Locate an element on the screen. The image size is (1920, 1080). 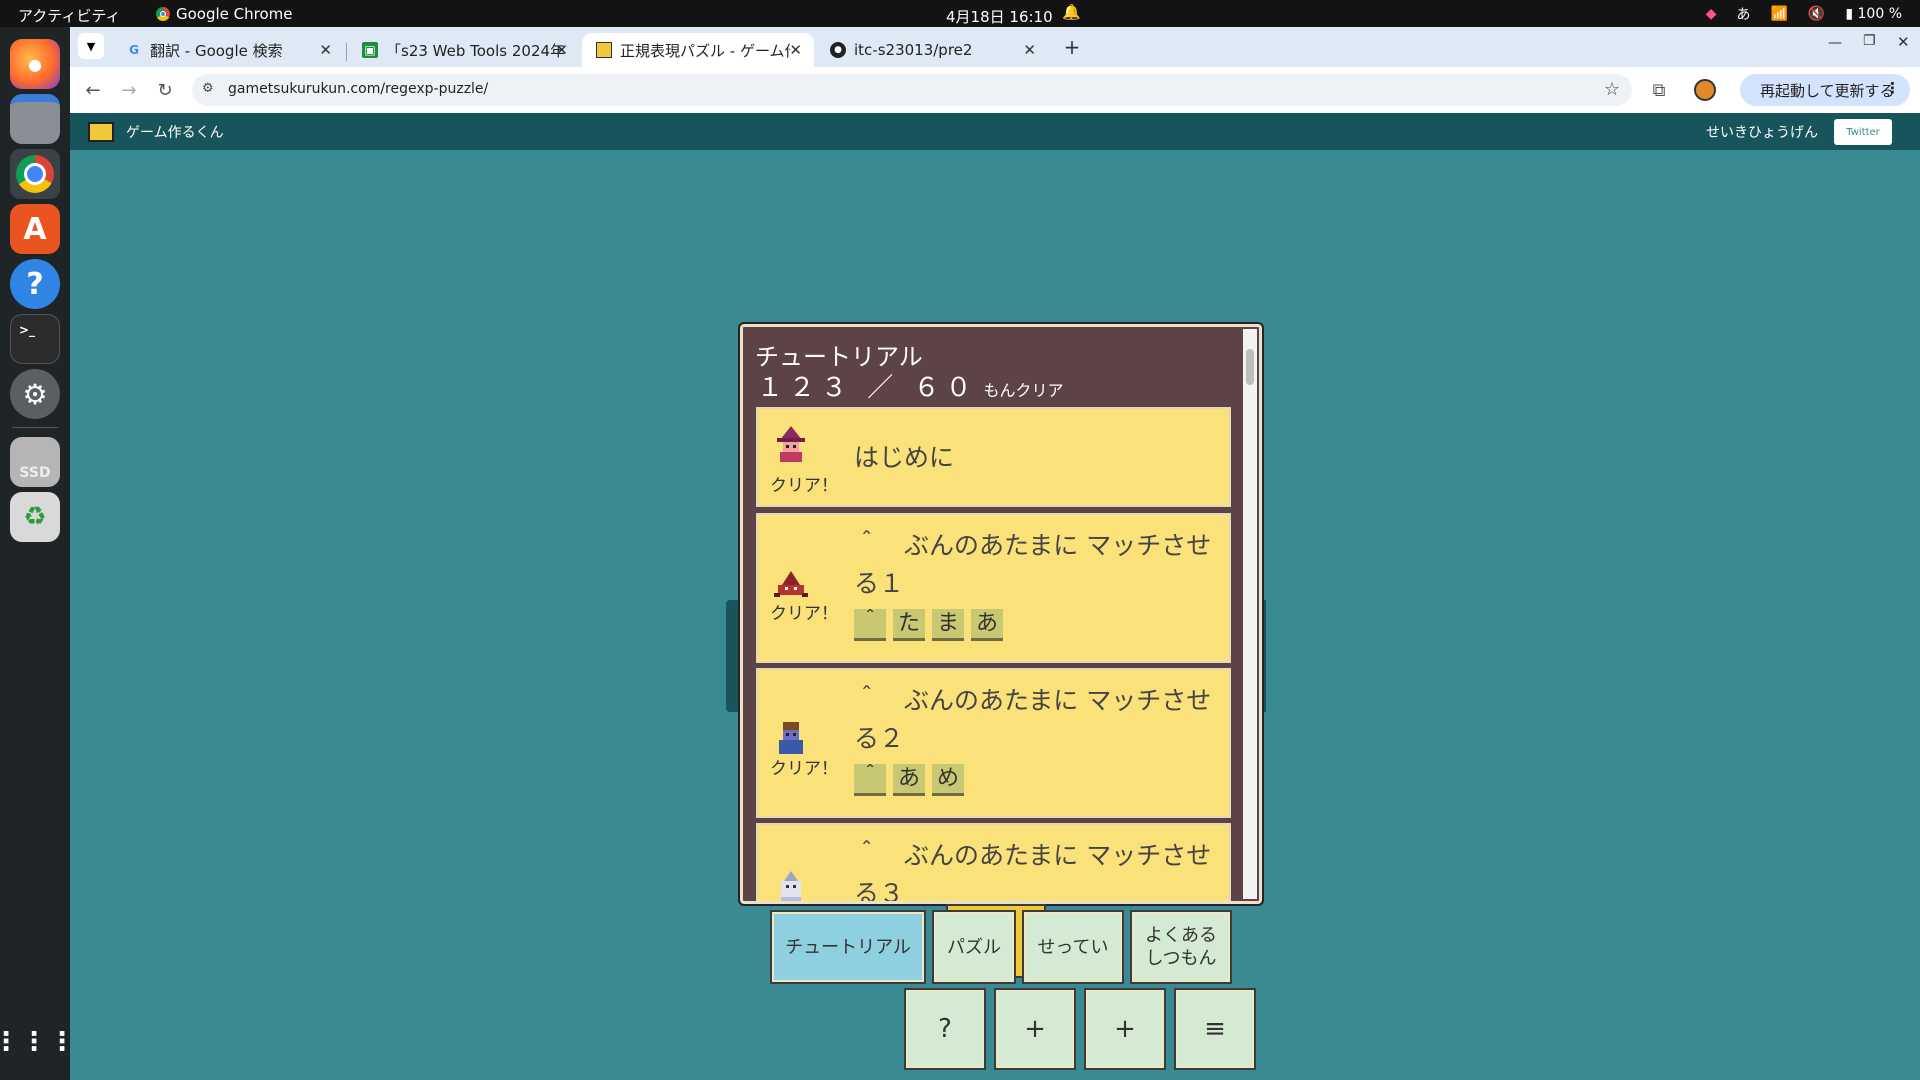
example-chips: ＾ たまあ is located at coordinates (932, 625).